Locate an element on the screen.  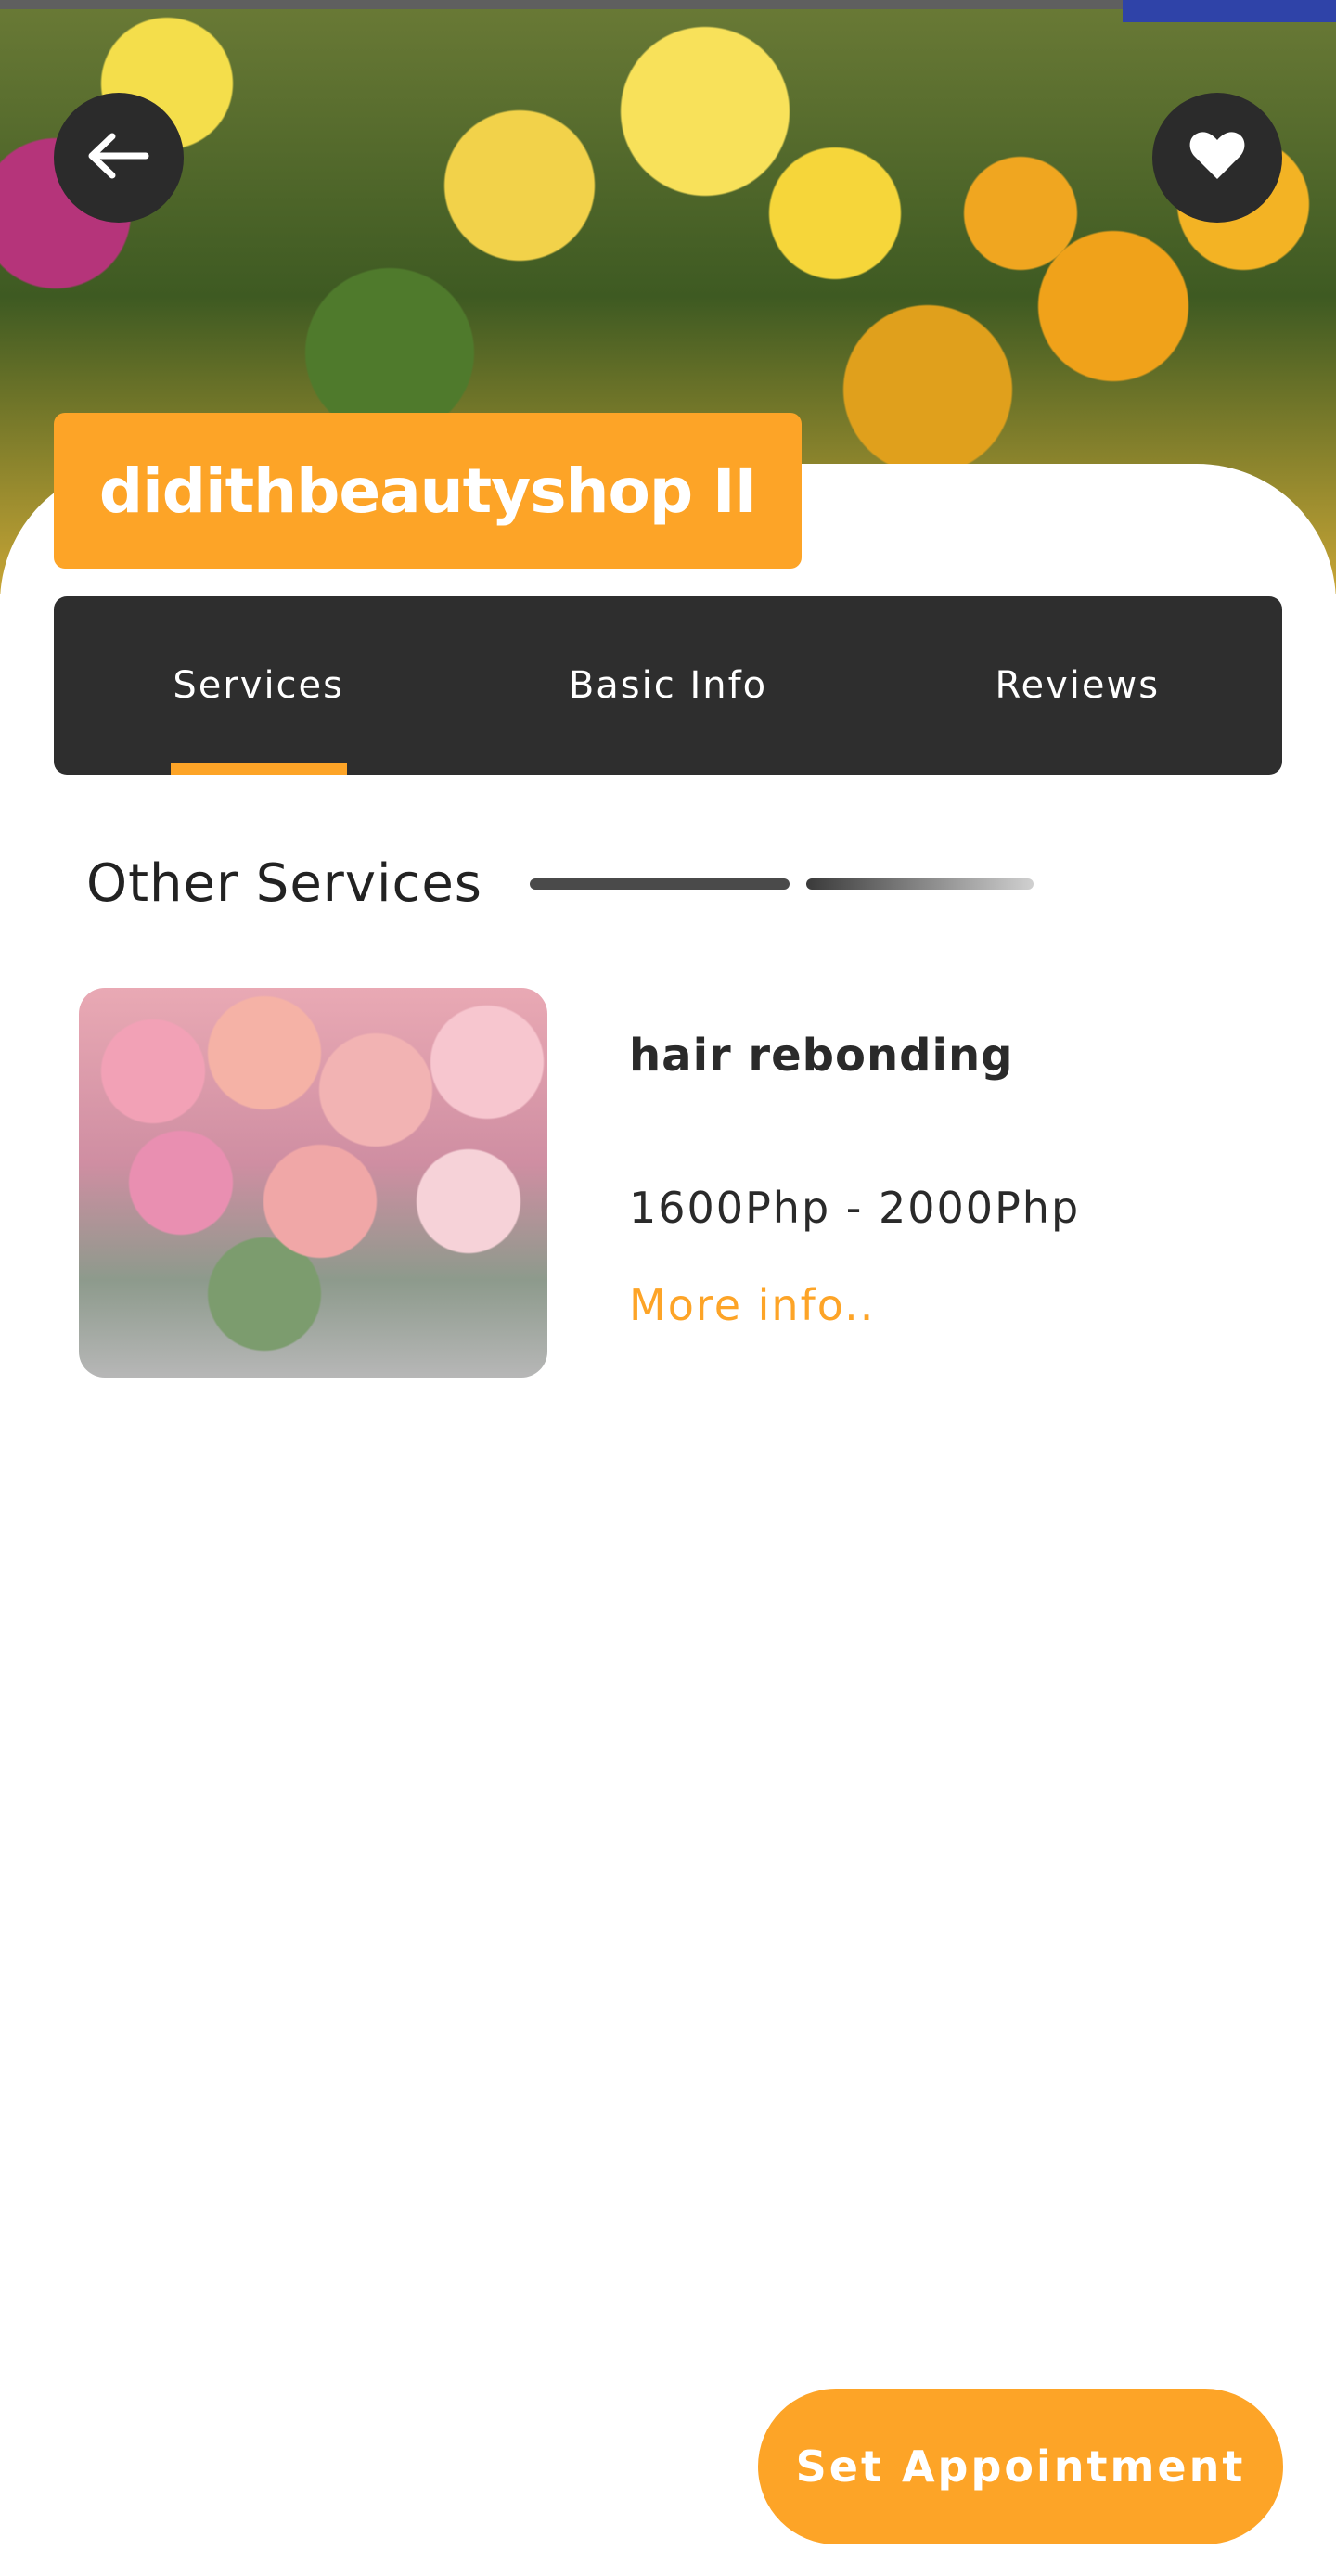
arrow-left-icon is located at coordinates (119, 158).